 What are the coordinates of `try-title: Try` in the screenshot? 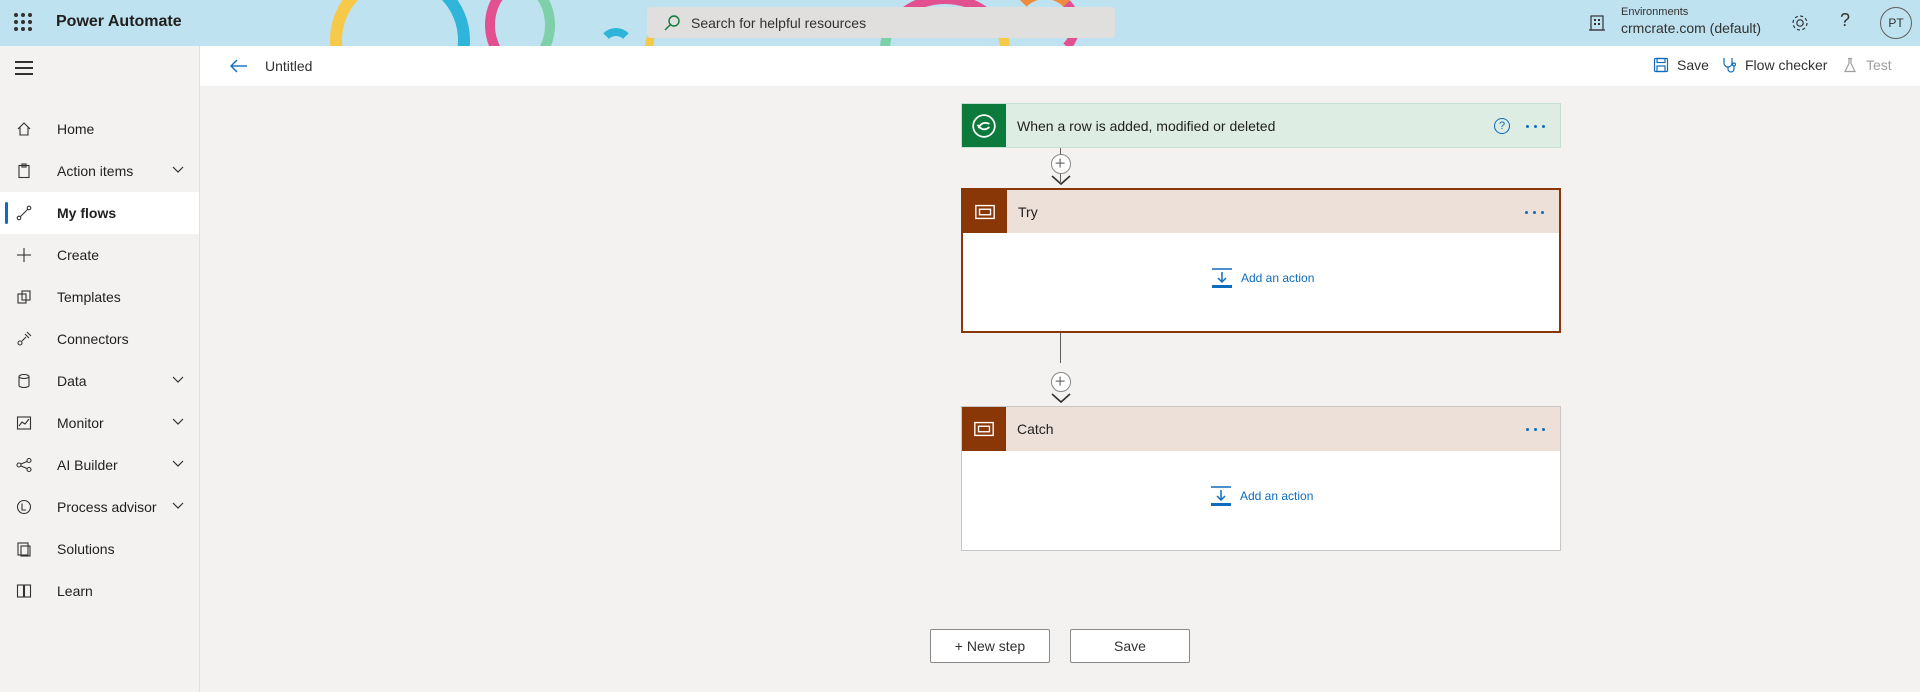 It's located at (1028, 211).